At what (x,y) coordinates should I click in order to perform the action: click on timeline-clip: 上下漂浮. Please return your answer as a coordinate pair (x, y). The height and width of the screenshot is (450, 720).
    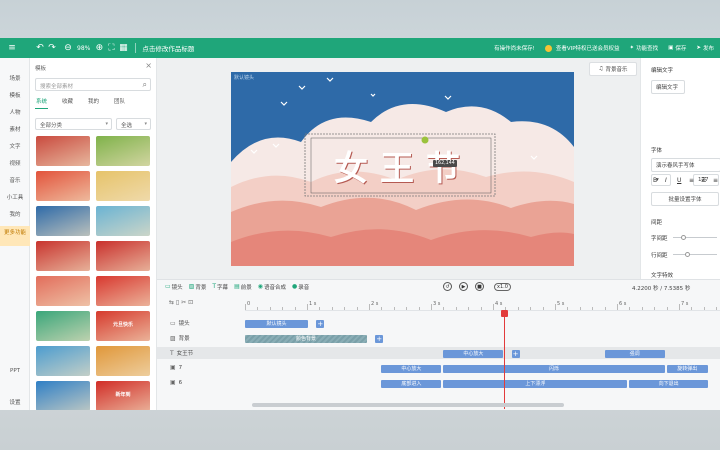
    Looking at the image, I should click on (535, 384).